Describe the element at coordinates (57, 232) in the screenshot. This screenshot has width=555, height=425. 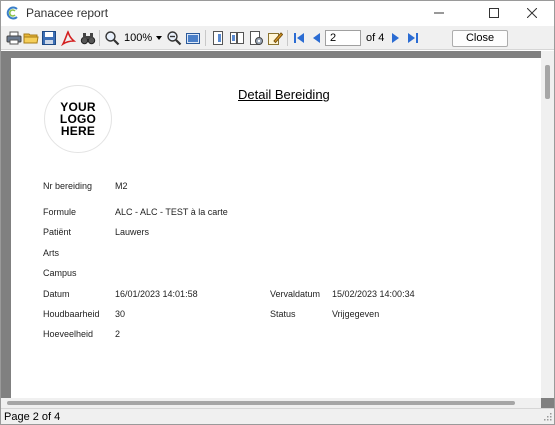
I see `field-label-patient: Patiënt` at that location.